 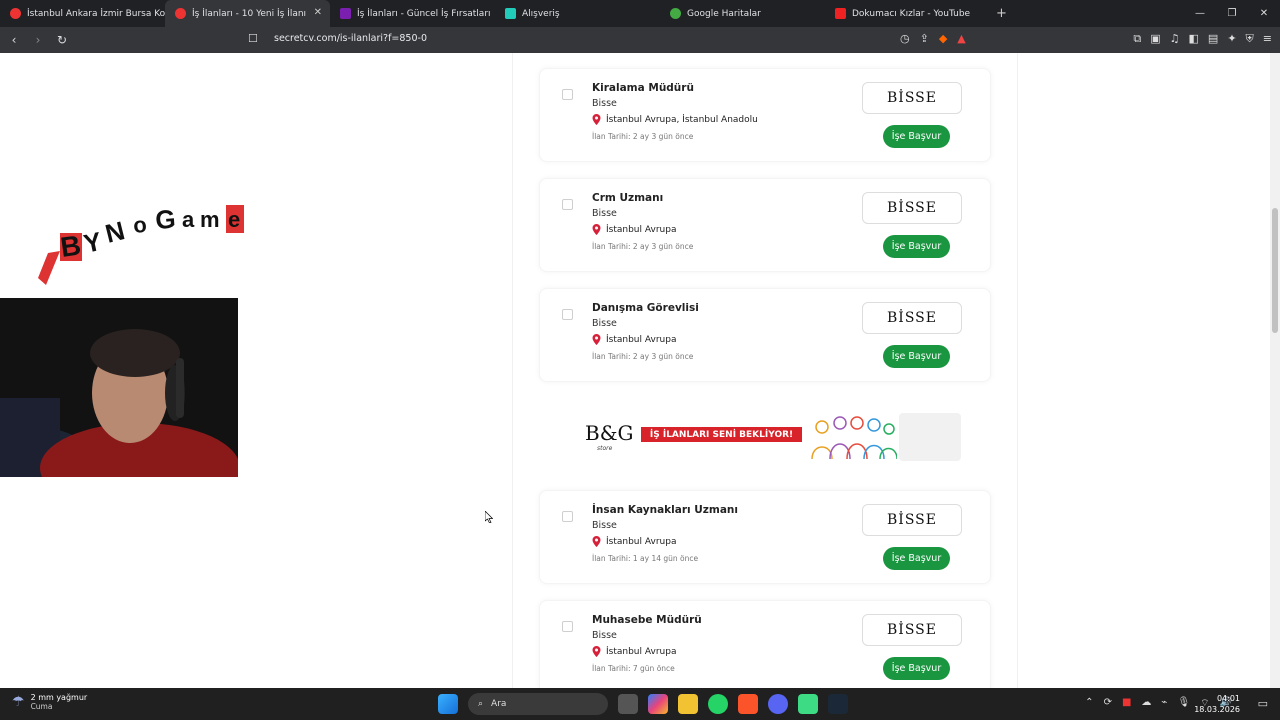 I want to click on job-title: Crm Uzmanı, so click(x=627, y=198).